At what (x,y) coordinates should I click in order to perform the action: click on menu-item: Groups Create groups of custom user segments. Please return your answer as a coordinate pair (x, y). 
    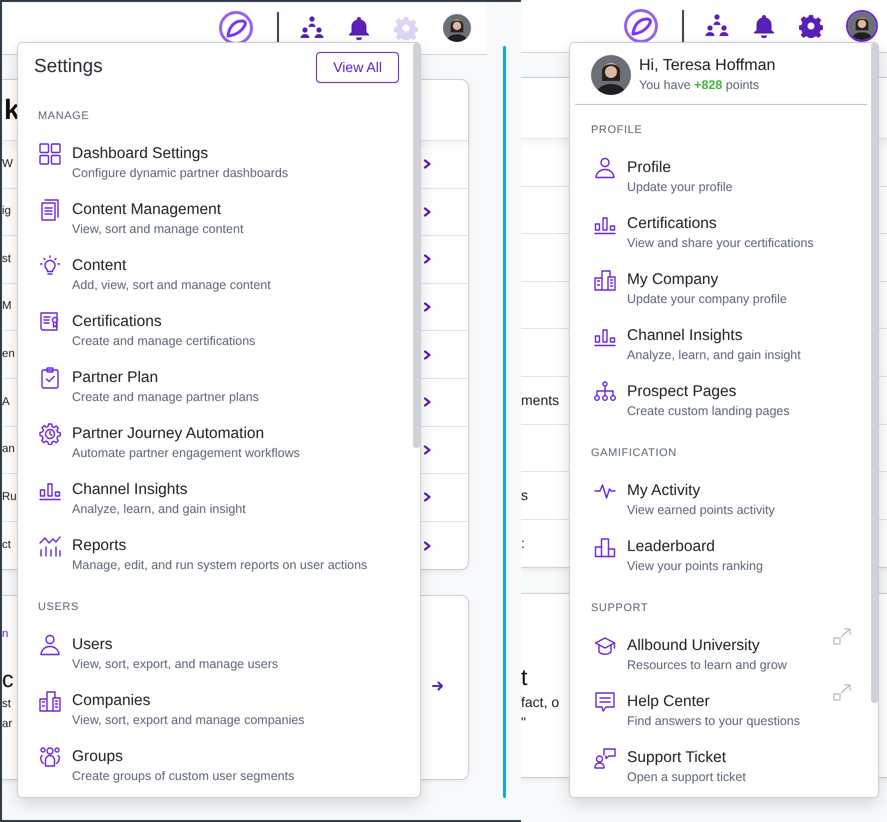
    Looking at the image, I should click on (215, 766).